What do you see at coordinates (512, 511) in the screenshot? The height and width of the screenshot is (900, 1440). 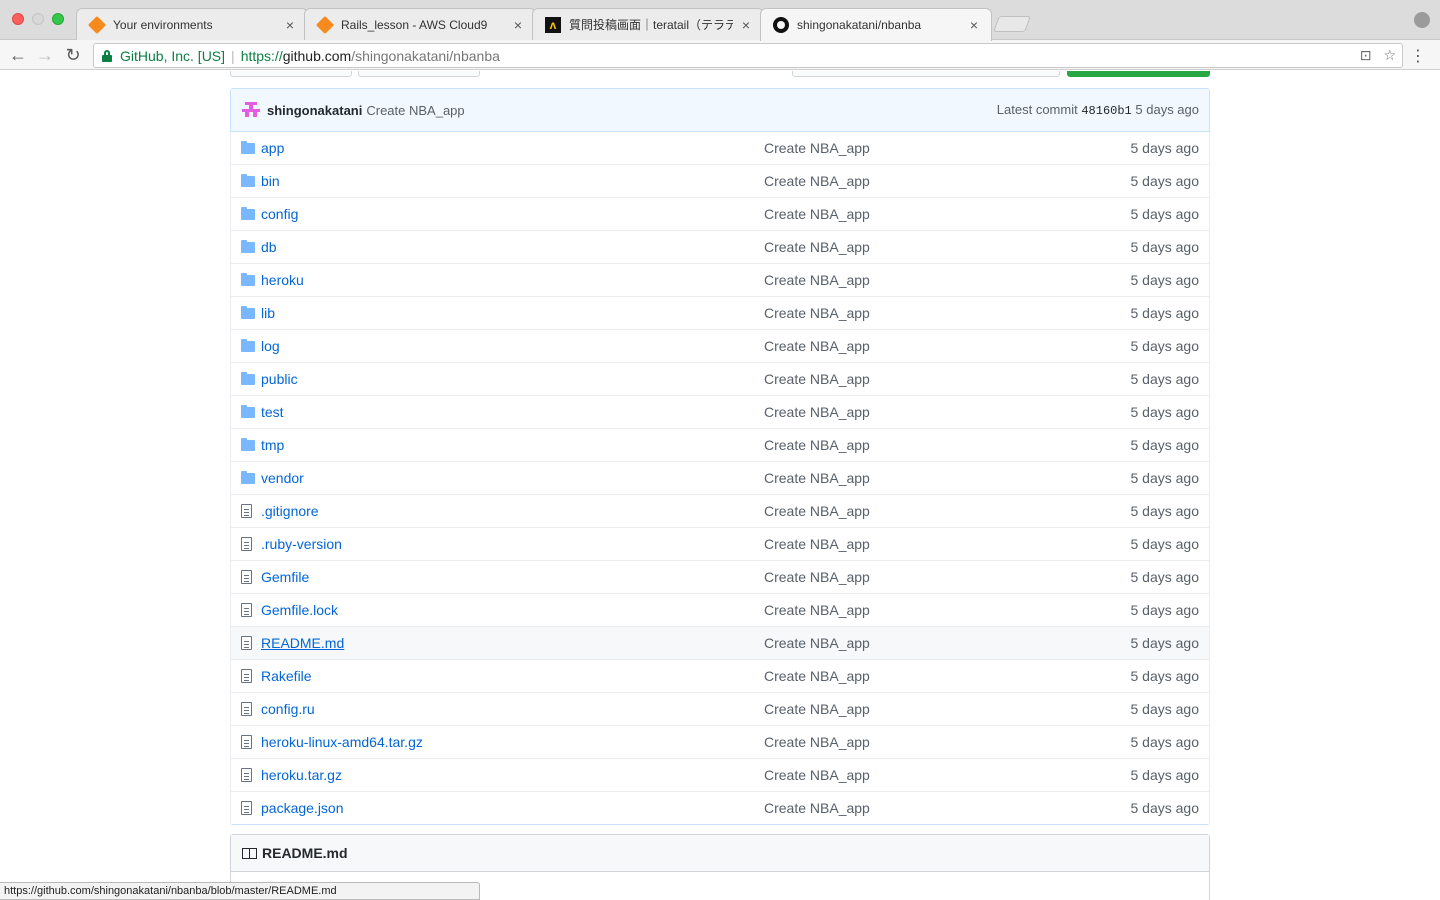 I see `file-name-link: .gitignore` at bounding box center [512, 511].